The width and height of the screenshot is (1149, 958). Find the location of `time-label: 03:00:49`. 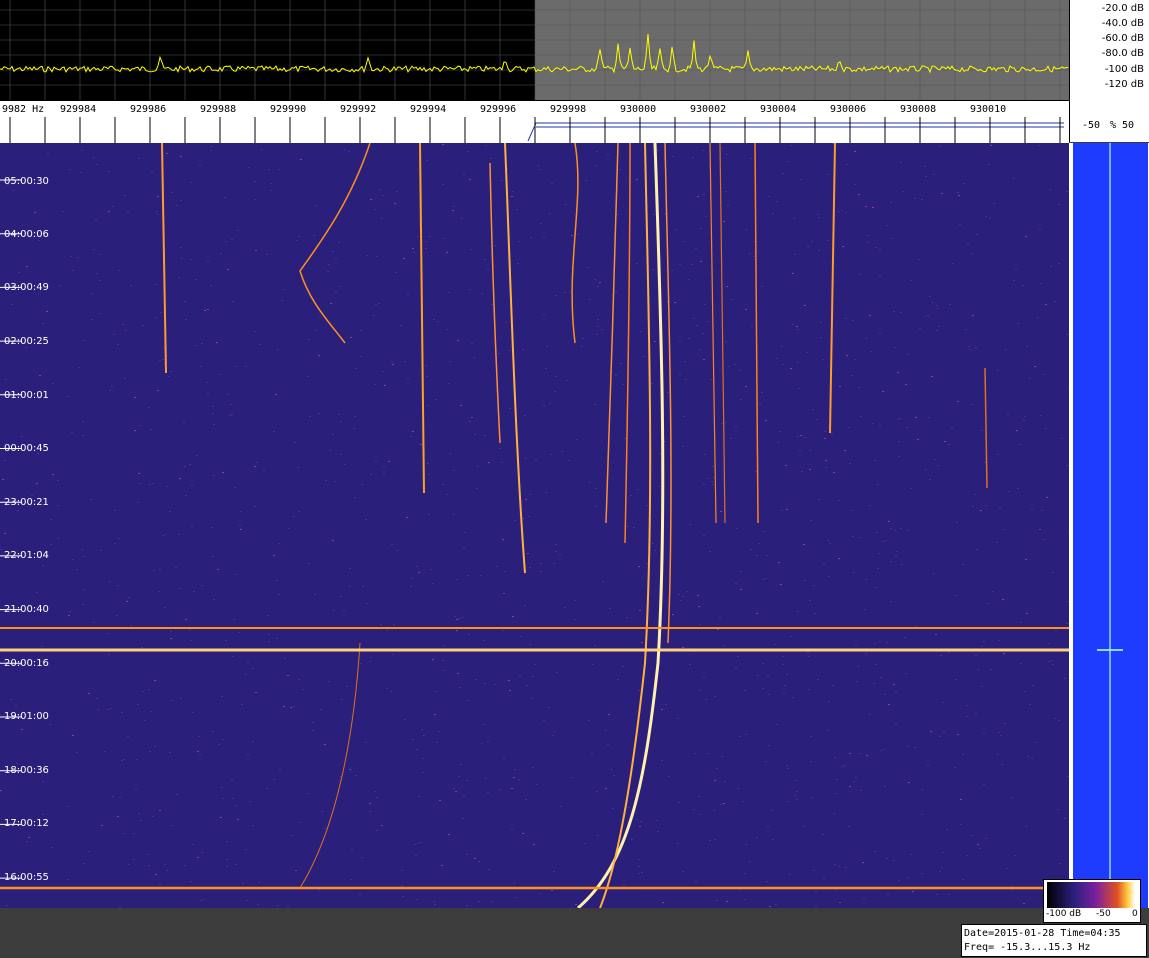

time-label: 03:00:49 is located at coordinates (26, 287).